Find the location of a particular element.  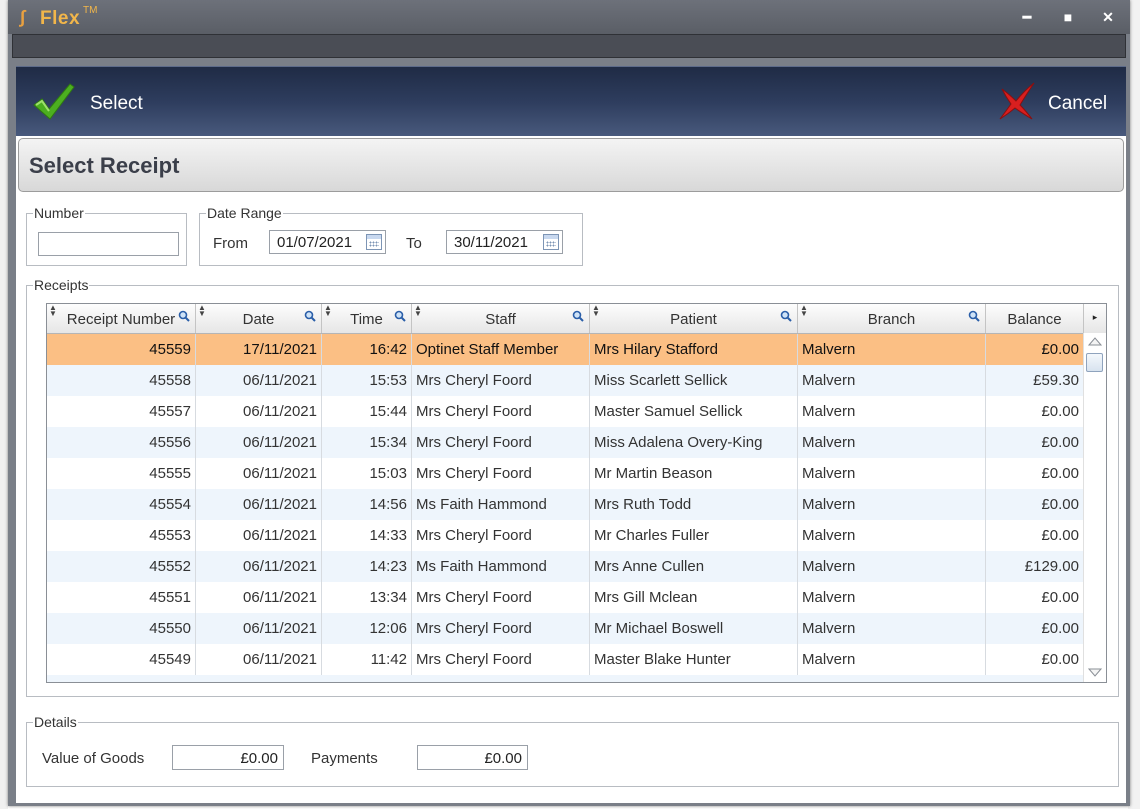

cell-time: 11:42 is located at coordinates (367, 659).